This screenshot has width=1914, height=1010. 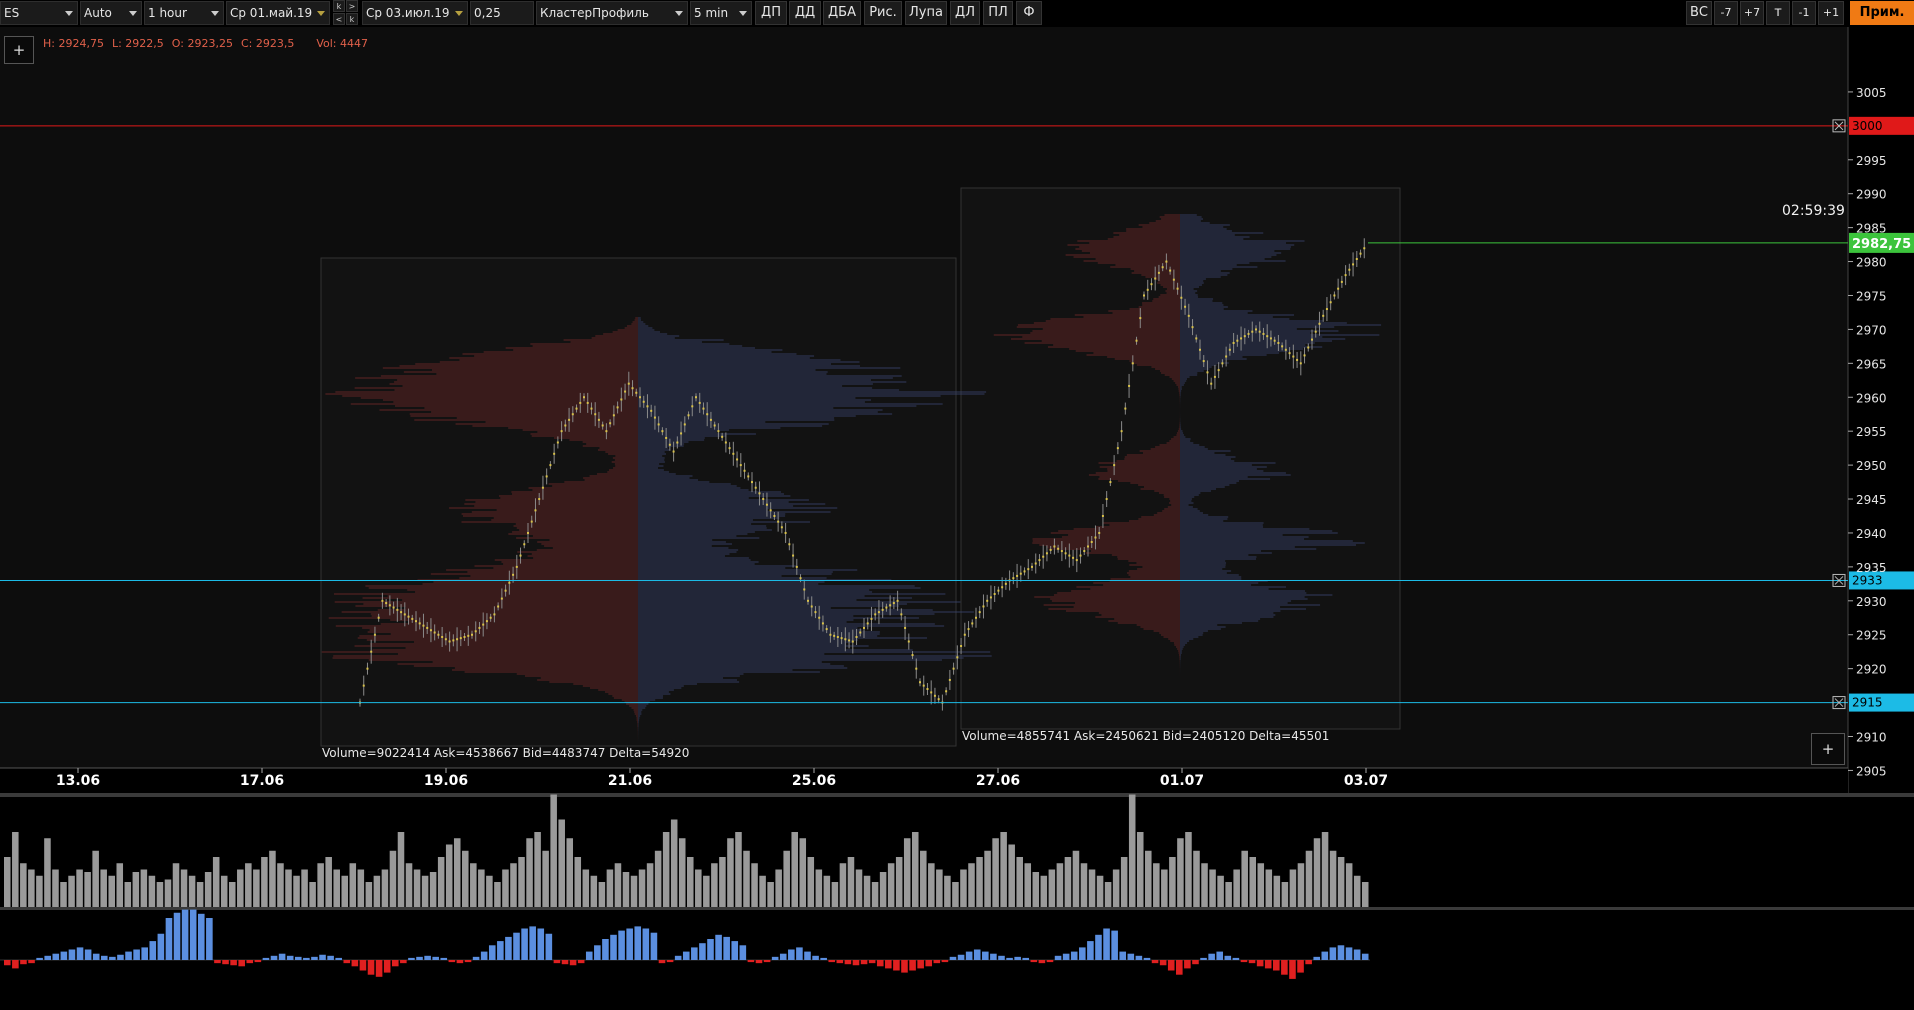 What do you see at coordinates (1871, 738) in the screenshot?
I see `price-tick-label: 2910` at bounding box center [1871, 738].